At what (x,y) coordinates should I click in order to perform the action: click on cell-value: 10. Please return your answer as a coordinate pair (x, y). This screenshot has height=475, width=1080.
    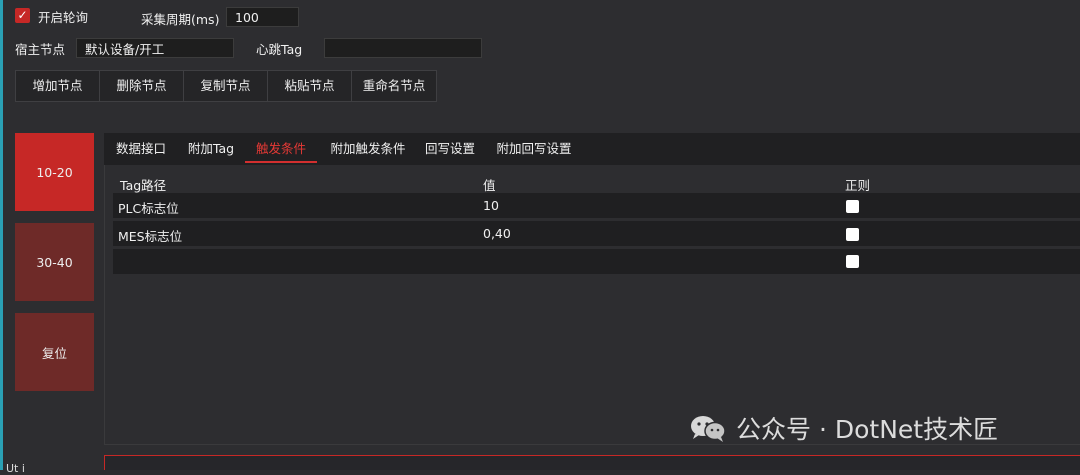
    Looking at the image, I should click on (491, 205).